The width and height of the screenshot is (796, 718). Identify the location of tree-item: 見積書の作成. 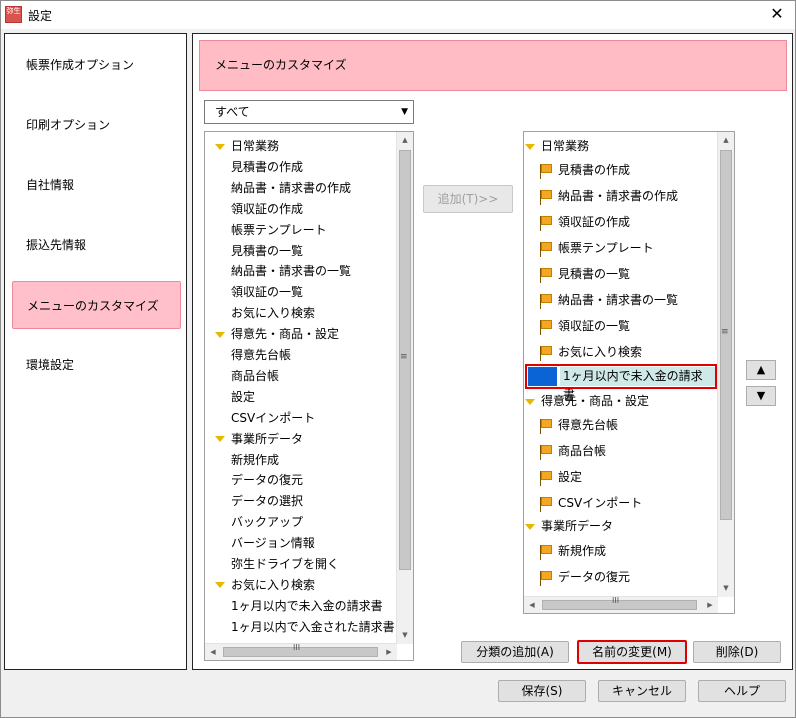
(267, 167).